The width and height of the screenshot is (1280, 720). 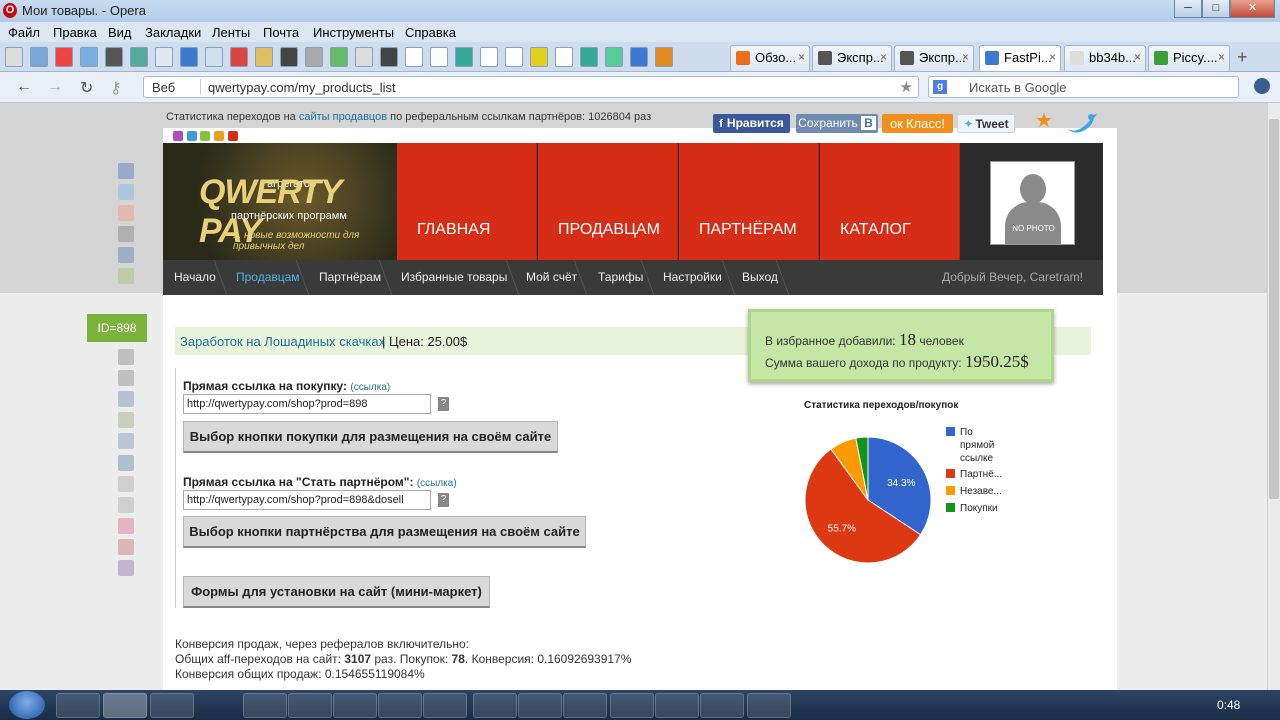 I want to click on share-twitter-icon, so click(x=126, y=192).